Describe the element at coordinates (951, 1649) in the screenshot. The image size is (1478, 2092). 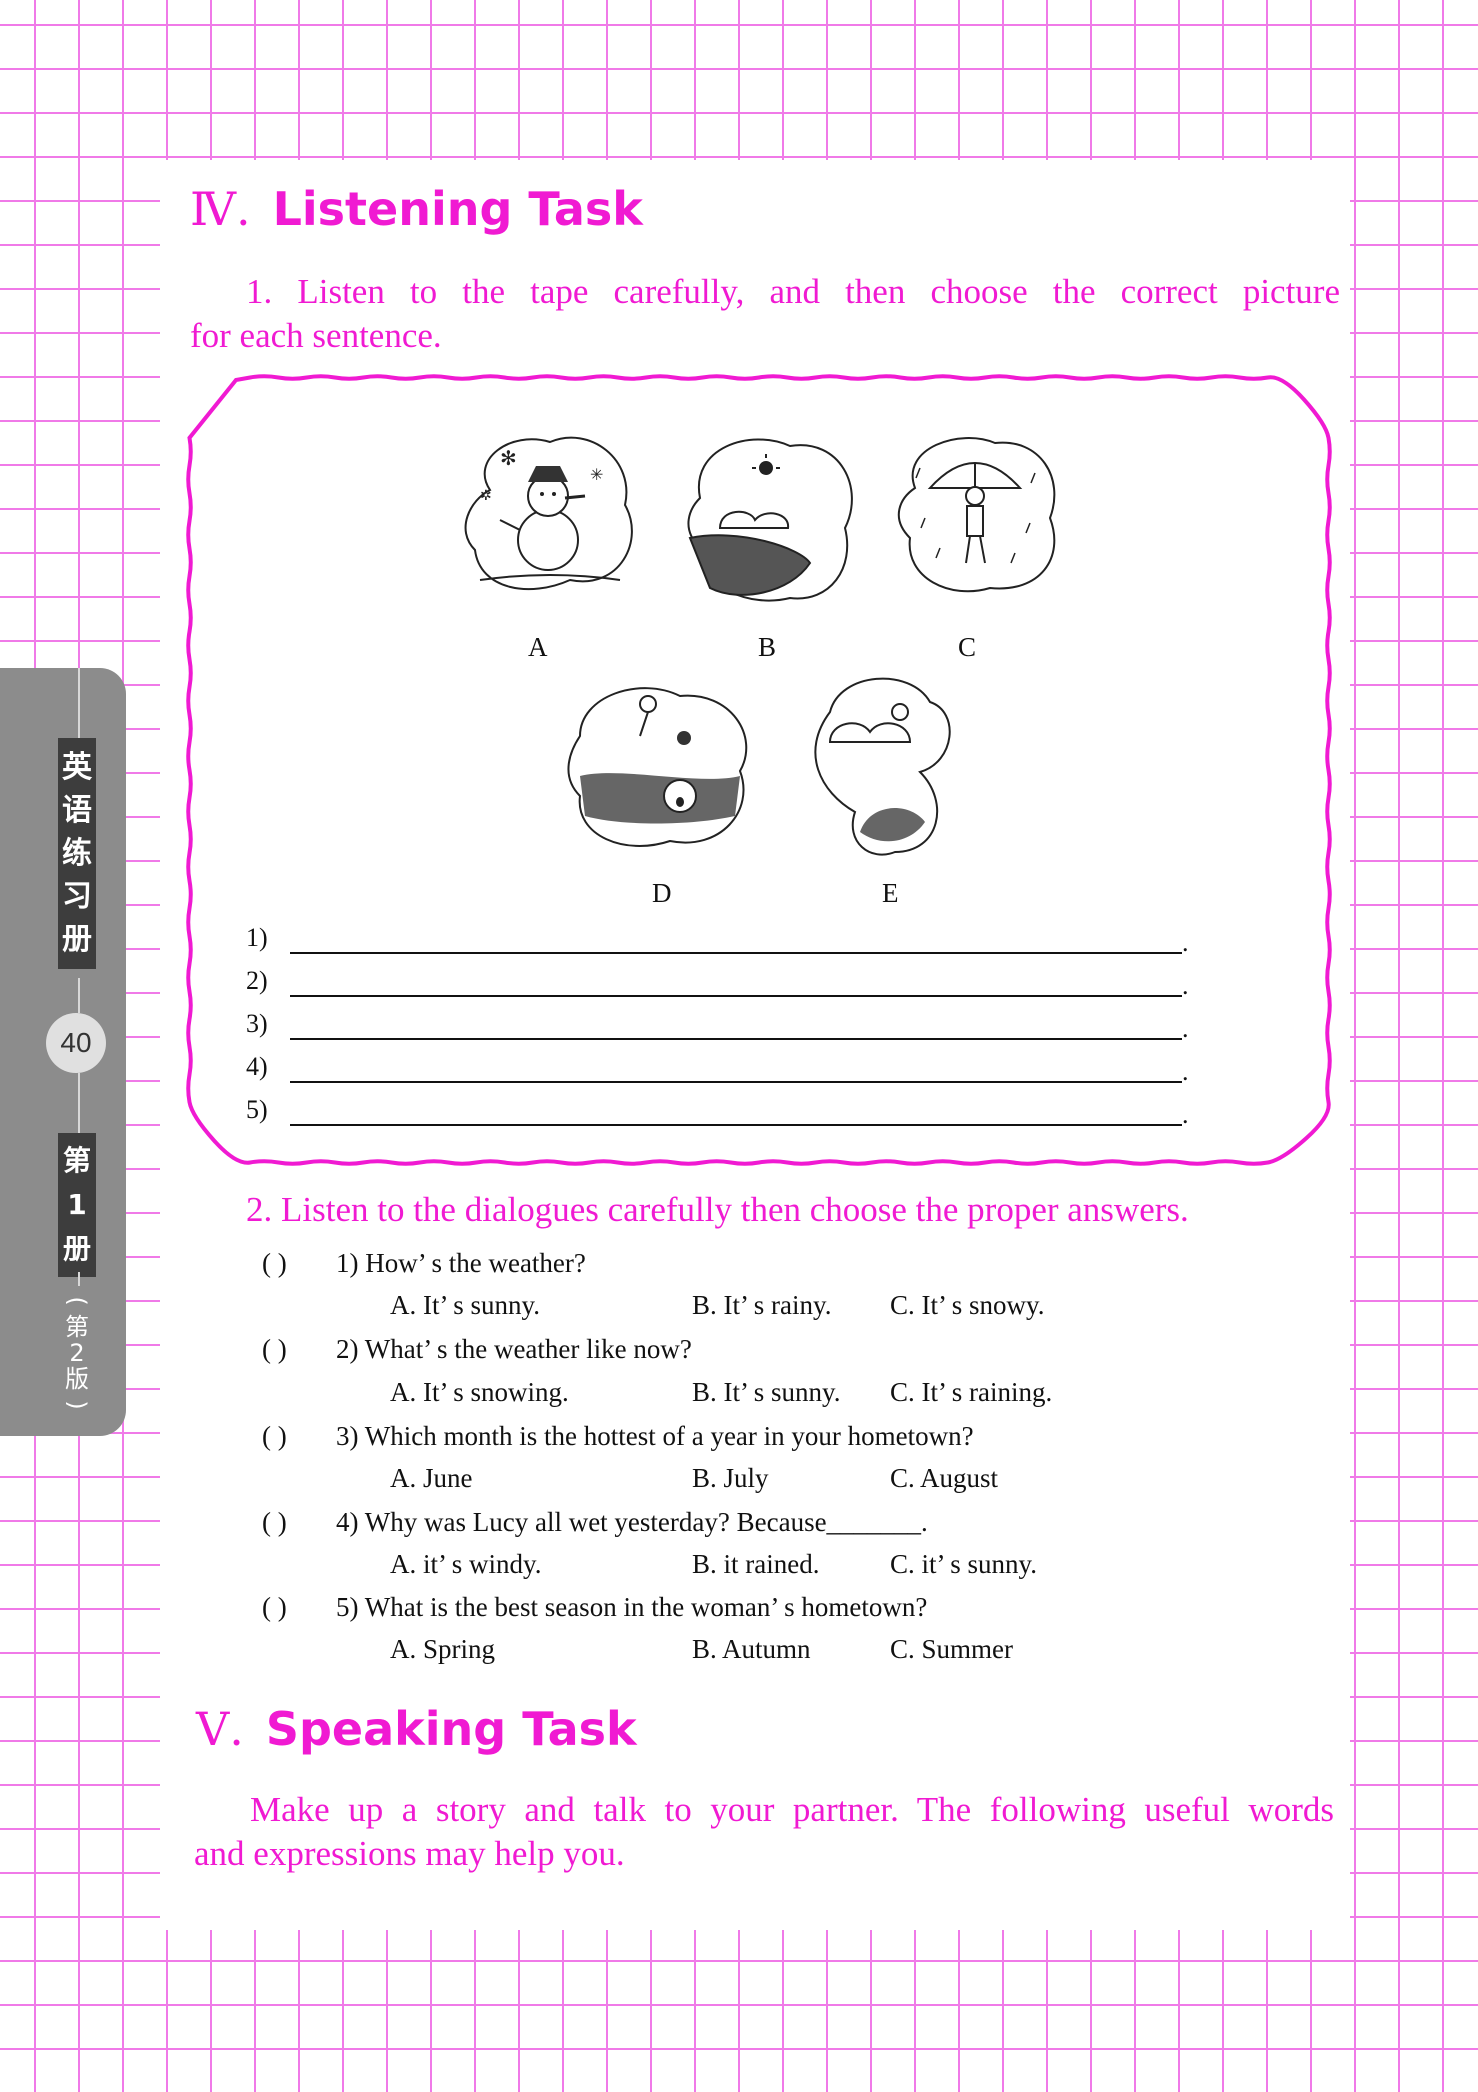
I see `option-c: C. Summer` at that location.